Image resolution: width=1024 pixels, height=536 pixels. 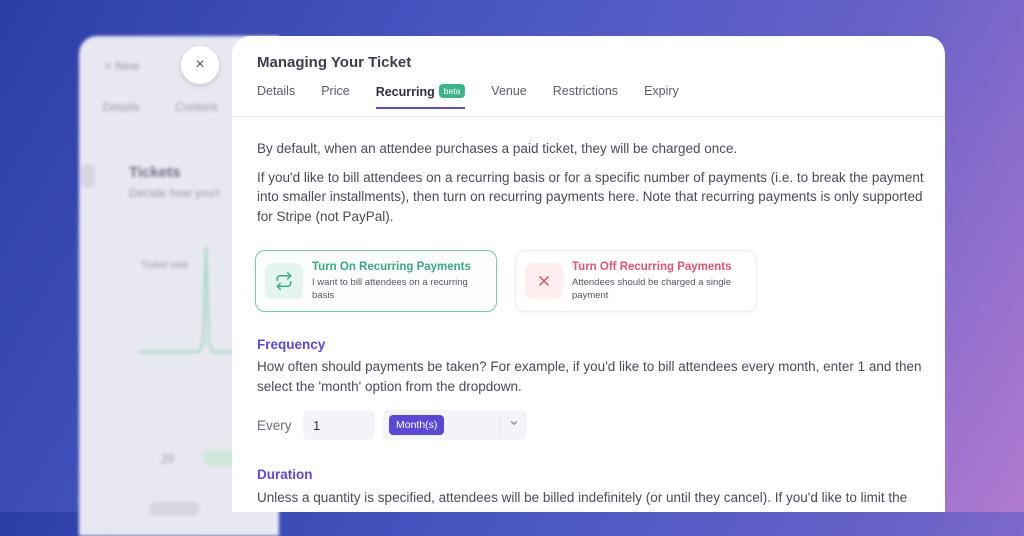 What do you see at coordinates (285, 474) in the screenshot?
I see `duration-title: Duration` at bounding box center [285, 474].